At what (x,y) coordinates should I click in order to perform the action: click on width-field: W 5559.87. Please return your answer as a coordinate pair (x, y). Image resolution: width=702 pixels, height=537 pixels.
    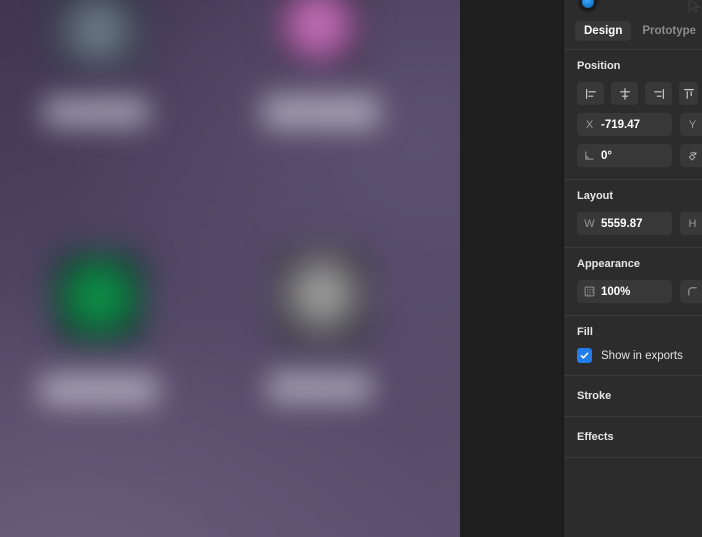
    Looking at the image, I should click on (624, 223).